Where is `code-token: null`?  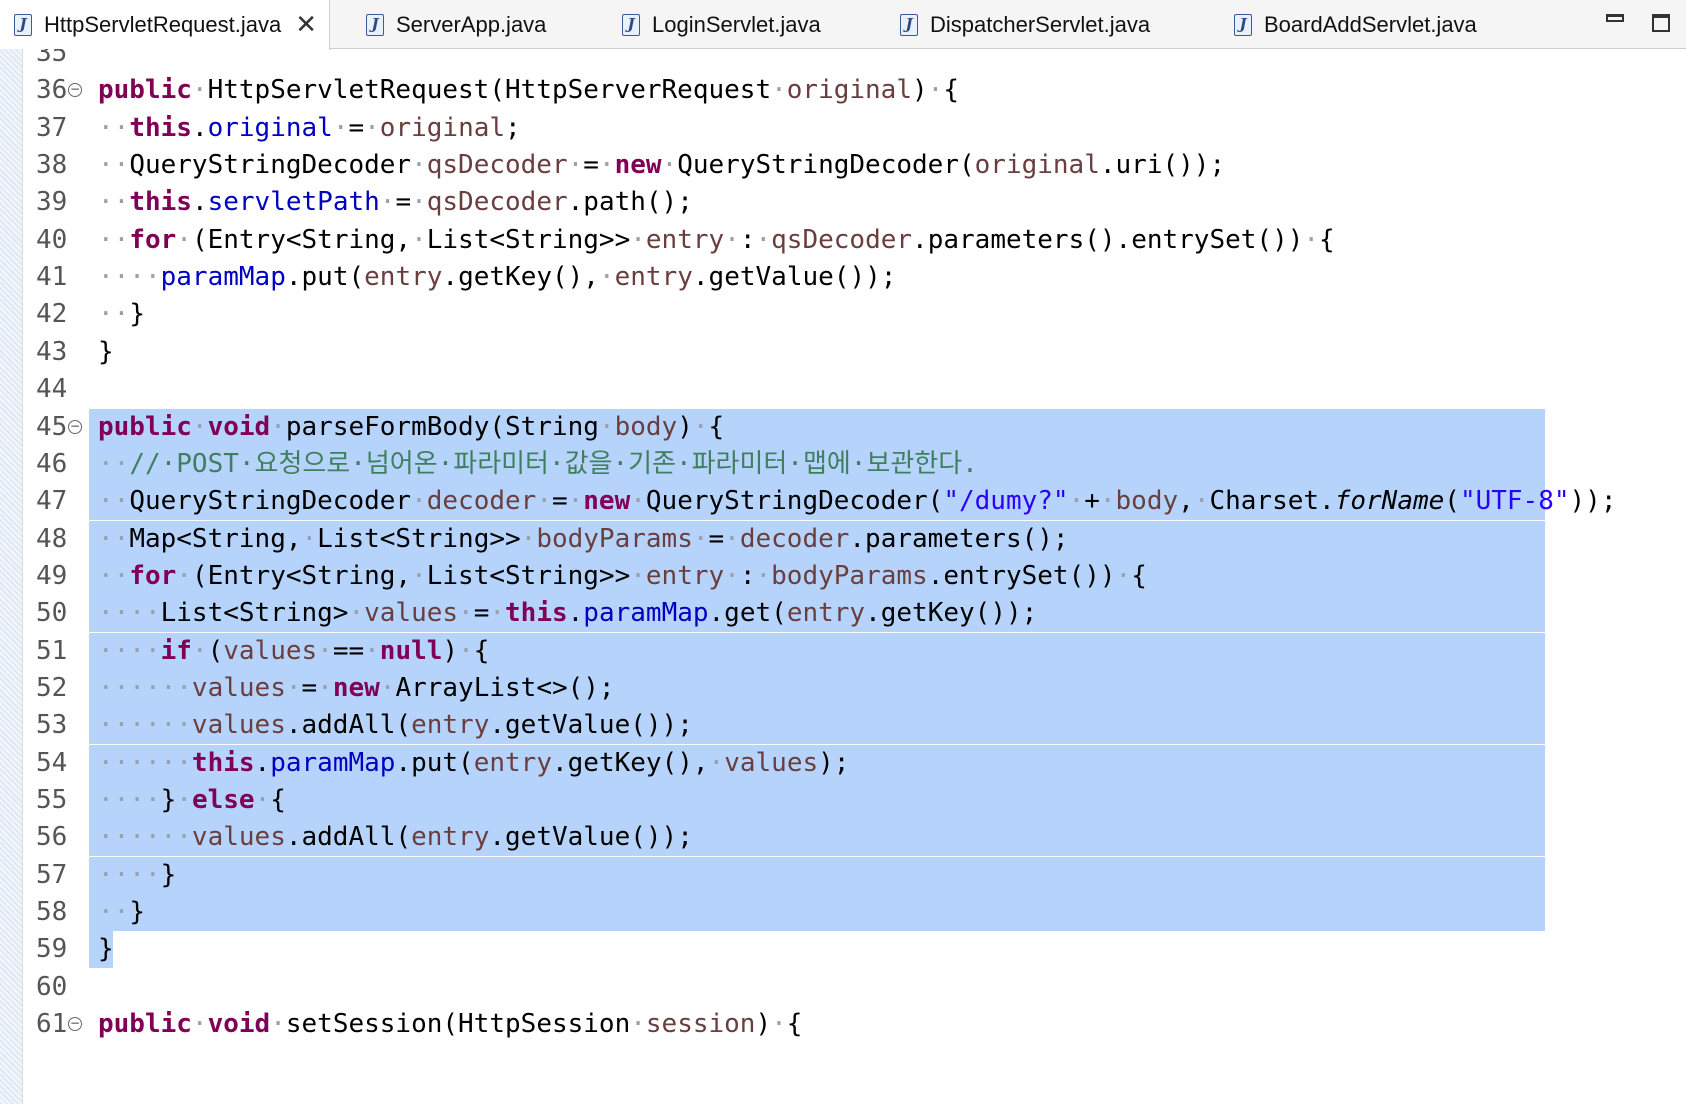
code-token: null is located at coordinates (411, 650).